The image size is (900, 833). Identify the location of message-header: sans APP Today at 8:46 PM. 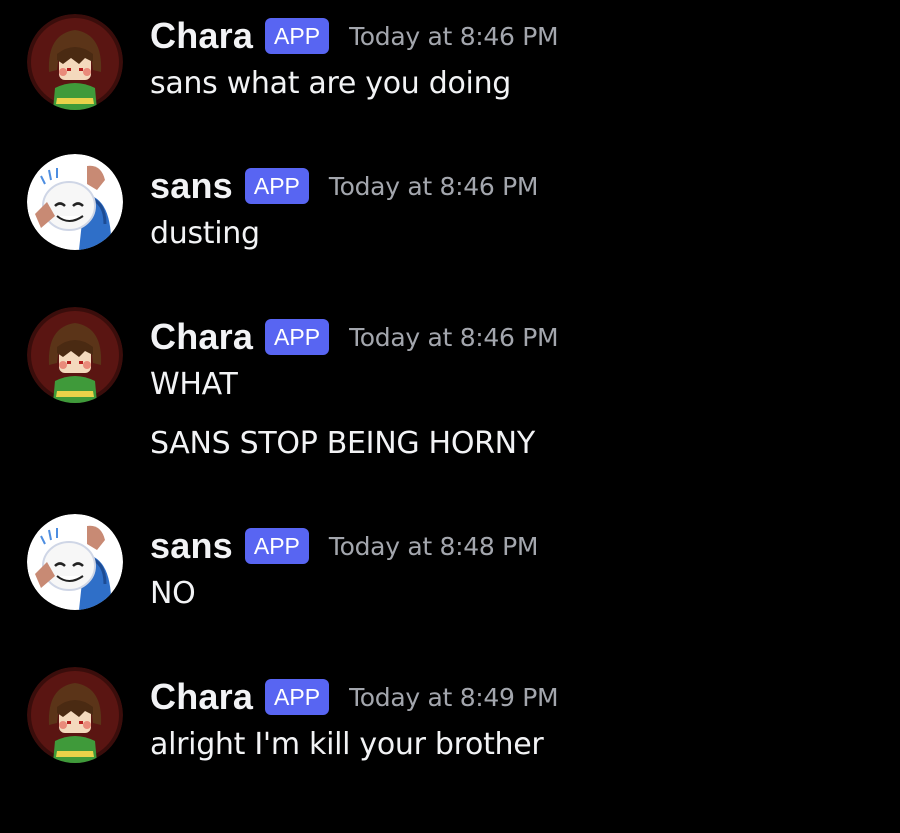
(344, 186).